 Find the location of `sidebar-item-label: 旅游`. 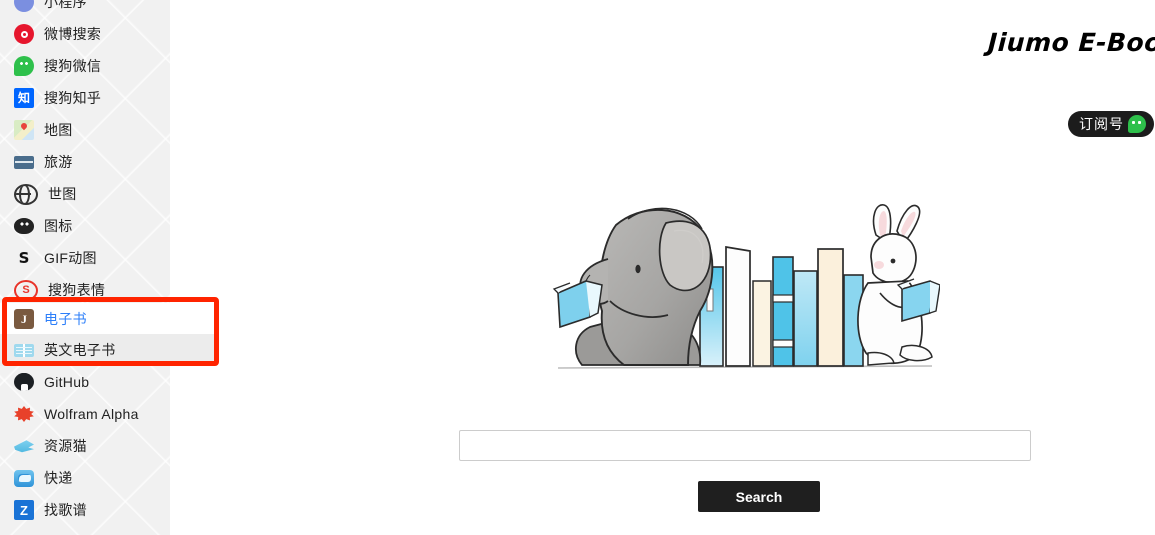

sidebar-item-label: 旅游 is located at coordinates (58, 162).